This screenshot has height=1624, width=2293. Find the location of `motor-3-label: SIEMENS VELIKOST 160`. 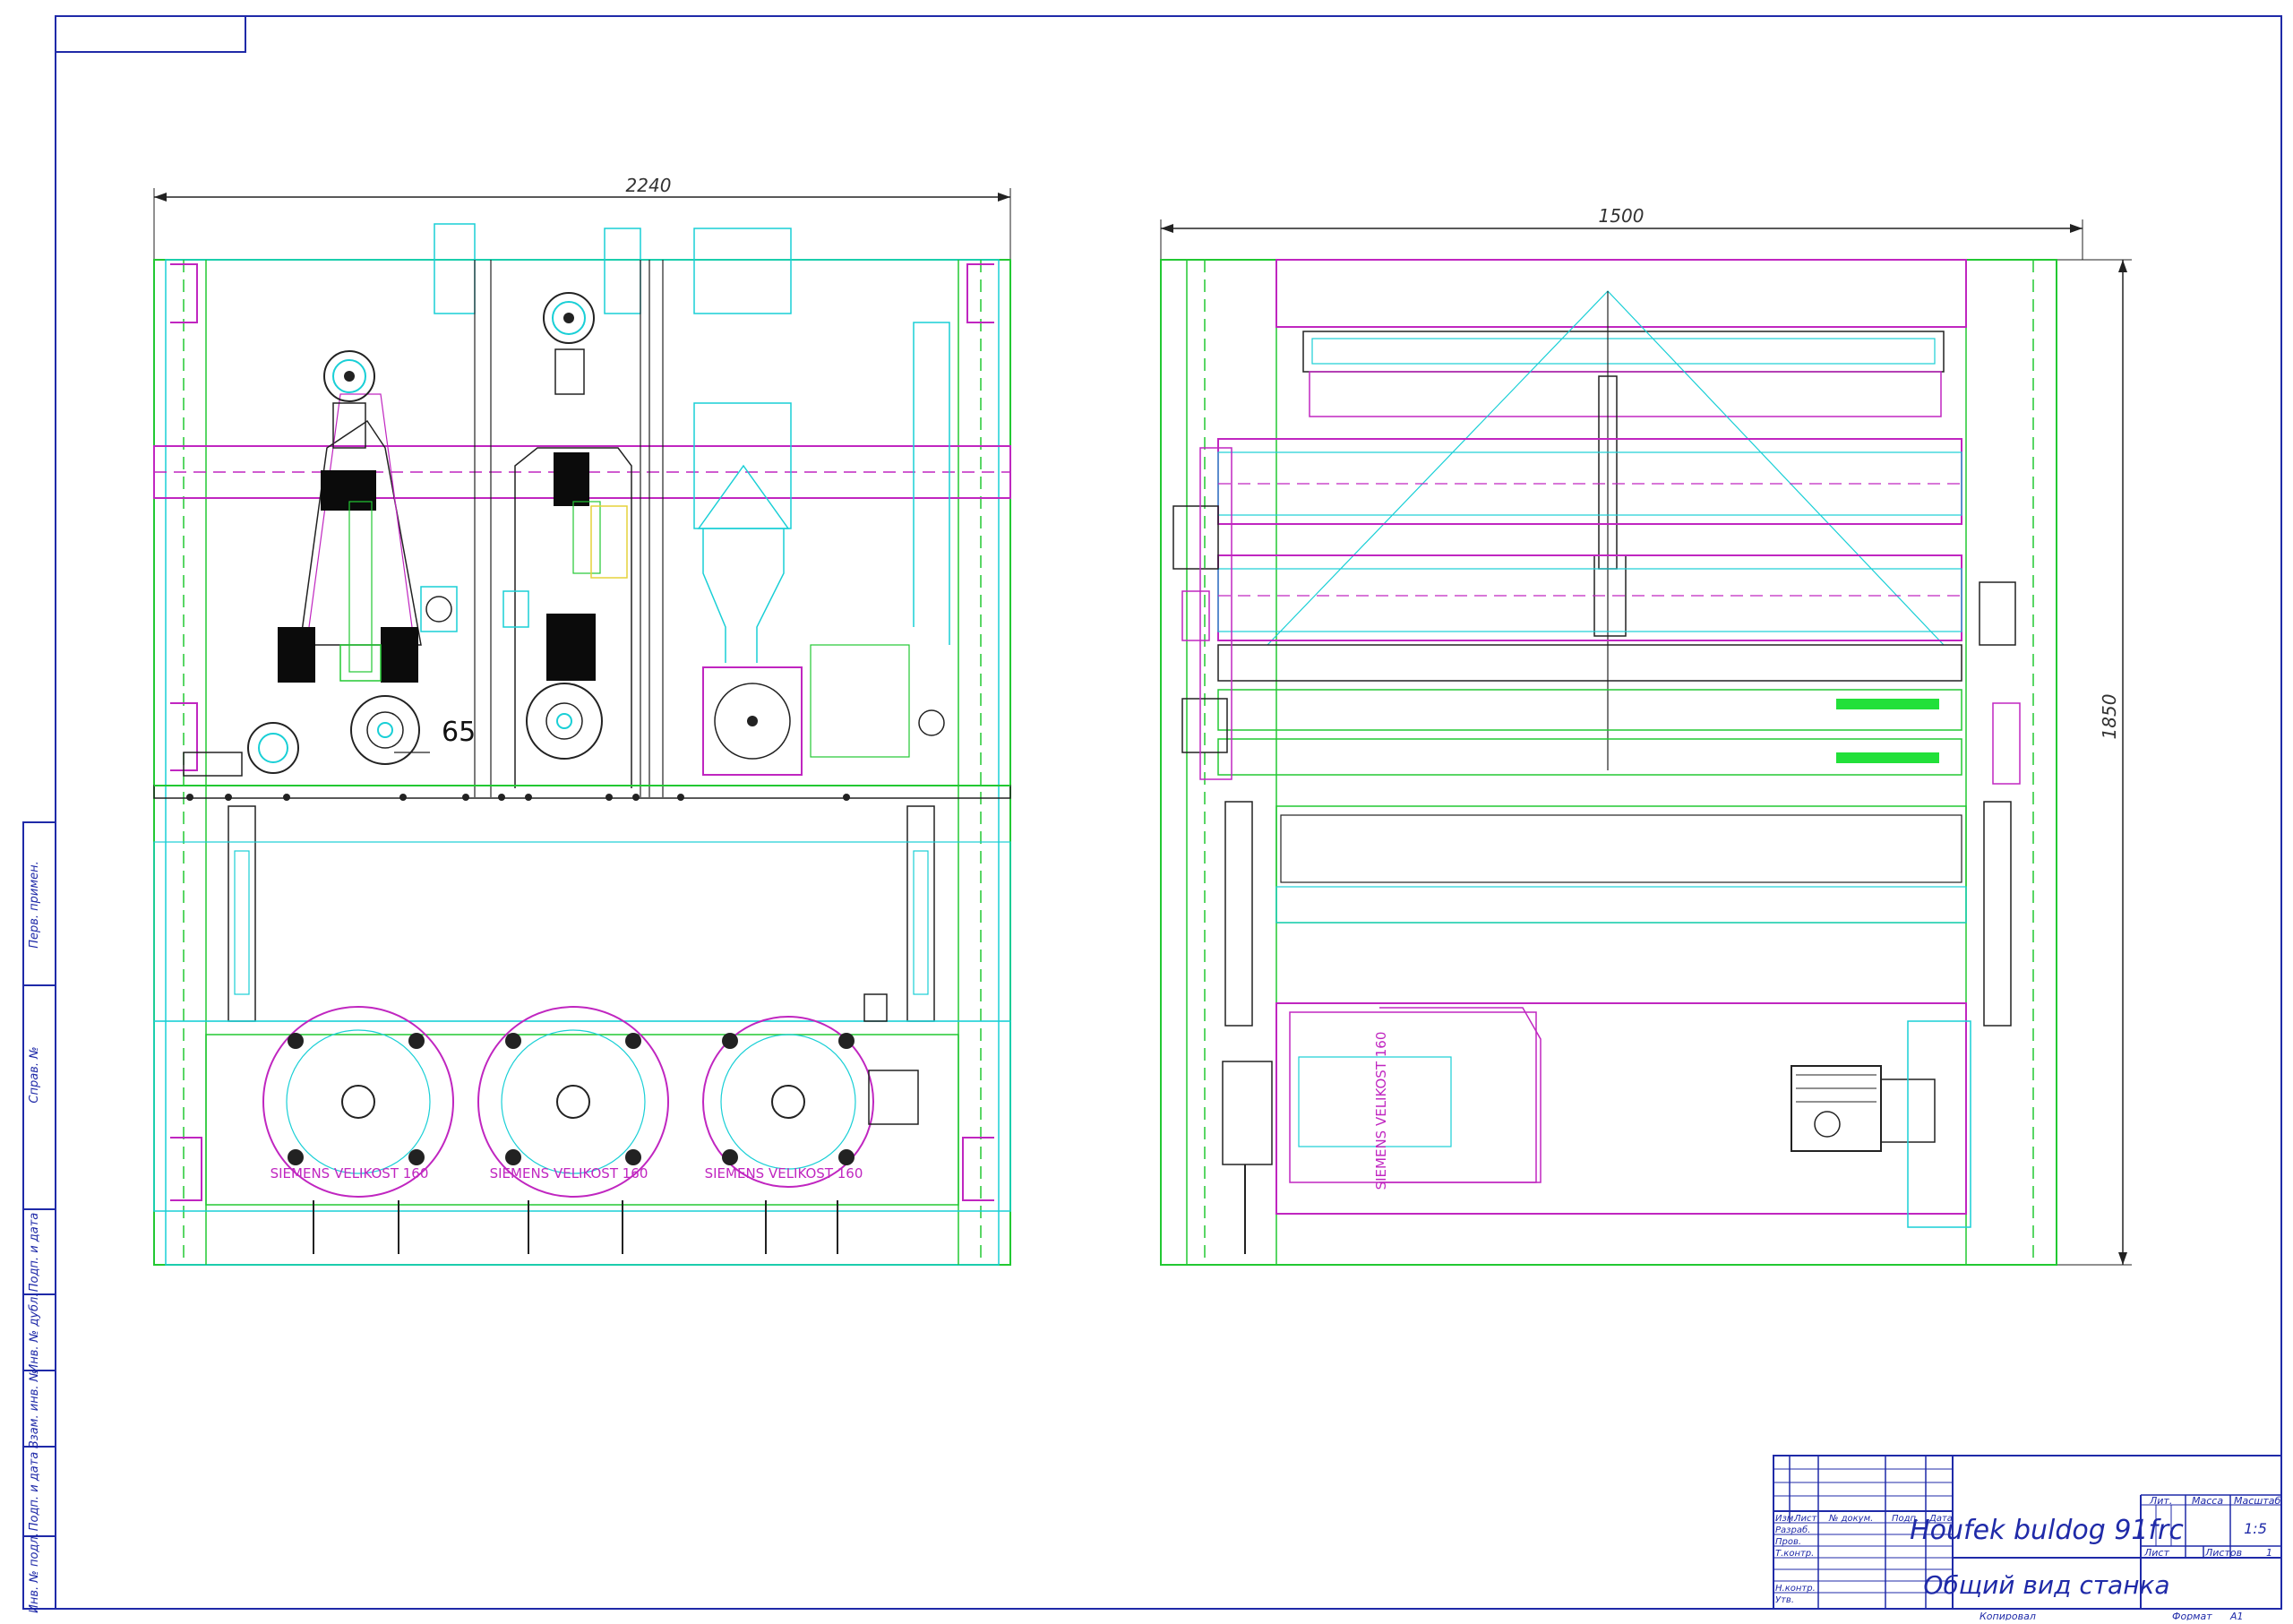

motor-3-label: SIEMENS VELIKOST 160 is located at coordinates (784, 1173).